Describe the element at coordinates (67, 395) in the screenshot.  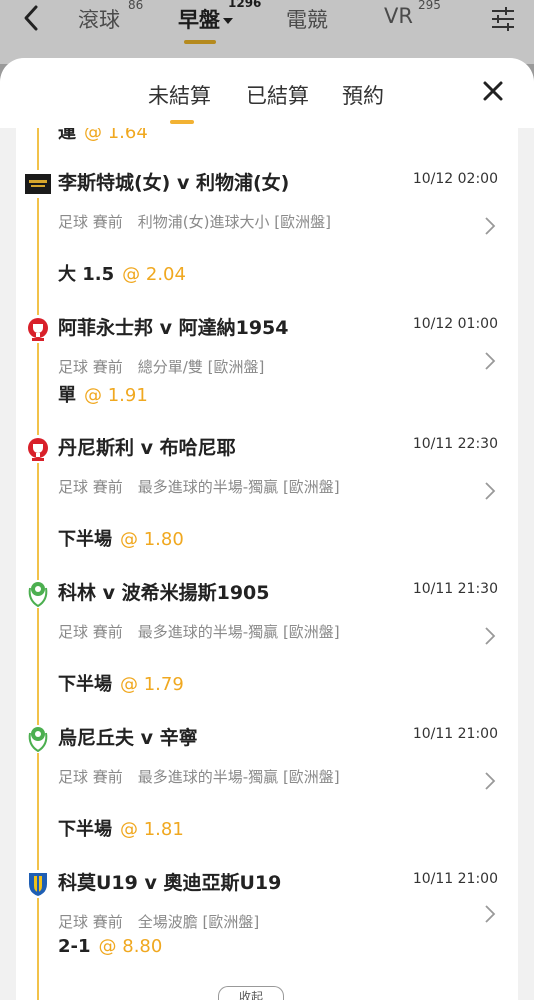
I see `bet-pick: 單` at that location.